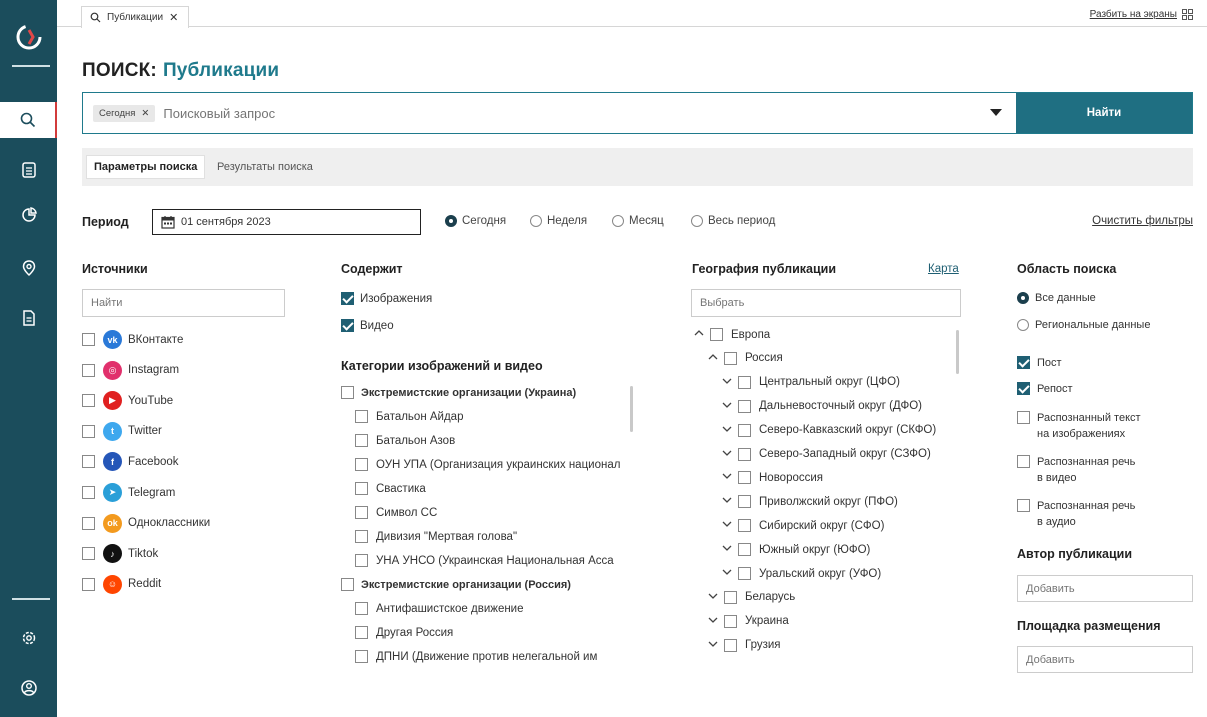 This screenshot has width=1207, height=717. Describe the element at coordinates (409, 416) in the screenshot. I see `category-item: Батальон Айдар` at that location.